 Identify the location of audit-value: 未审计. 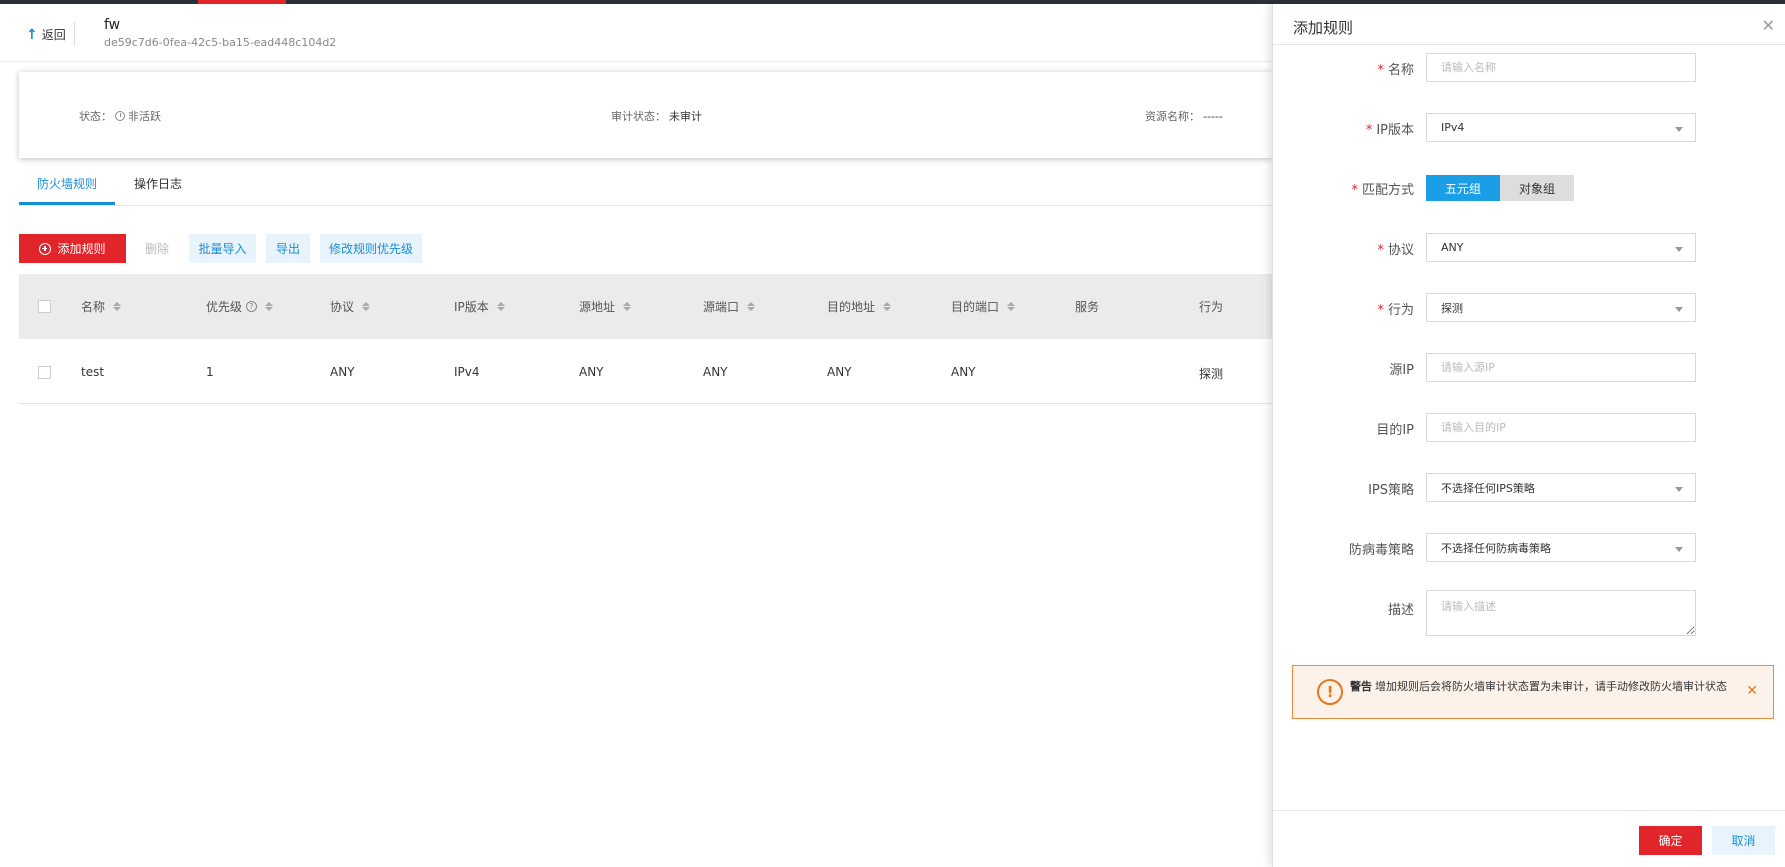
(685, 116).